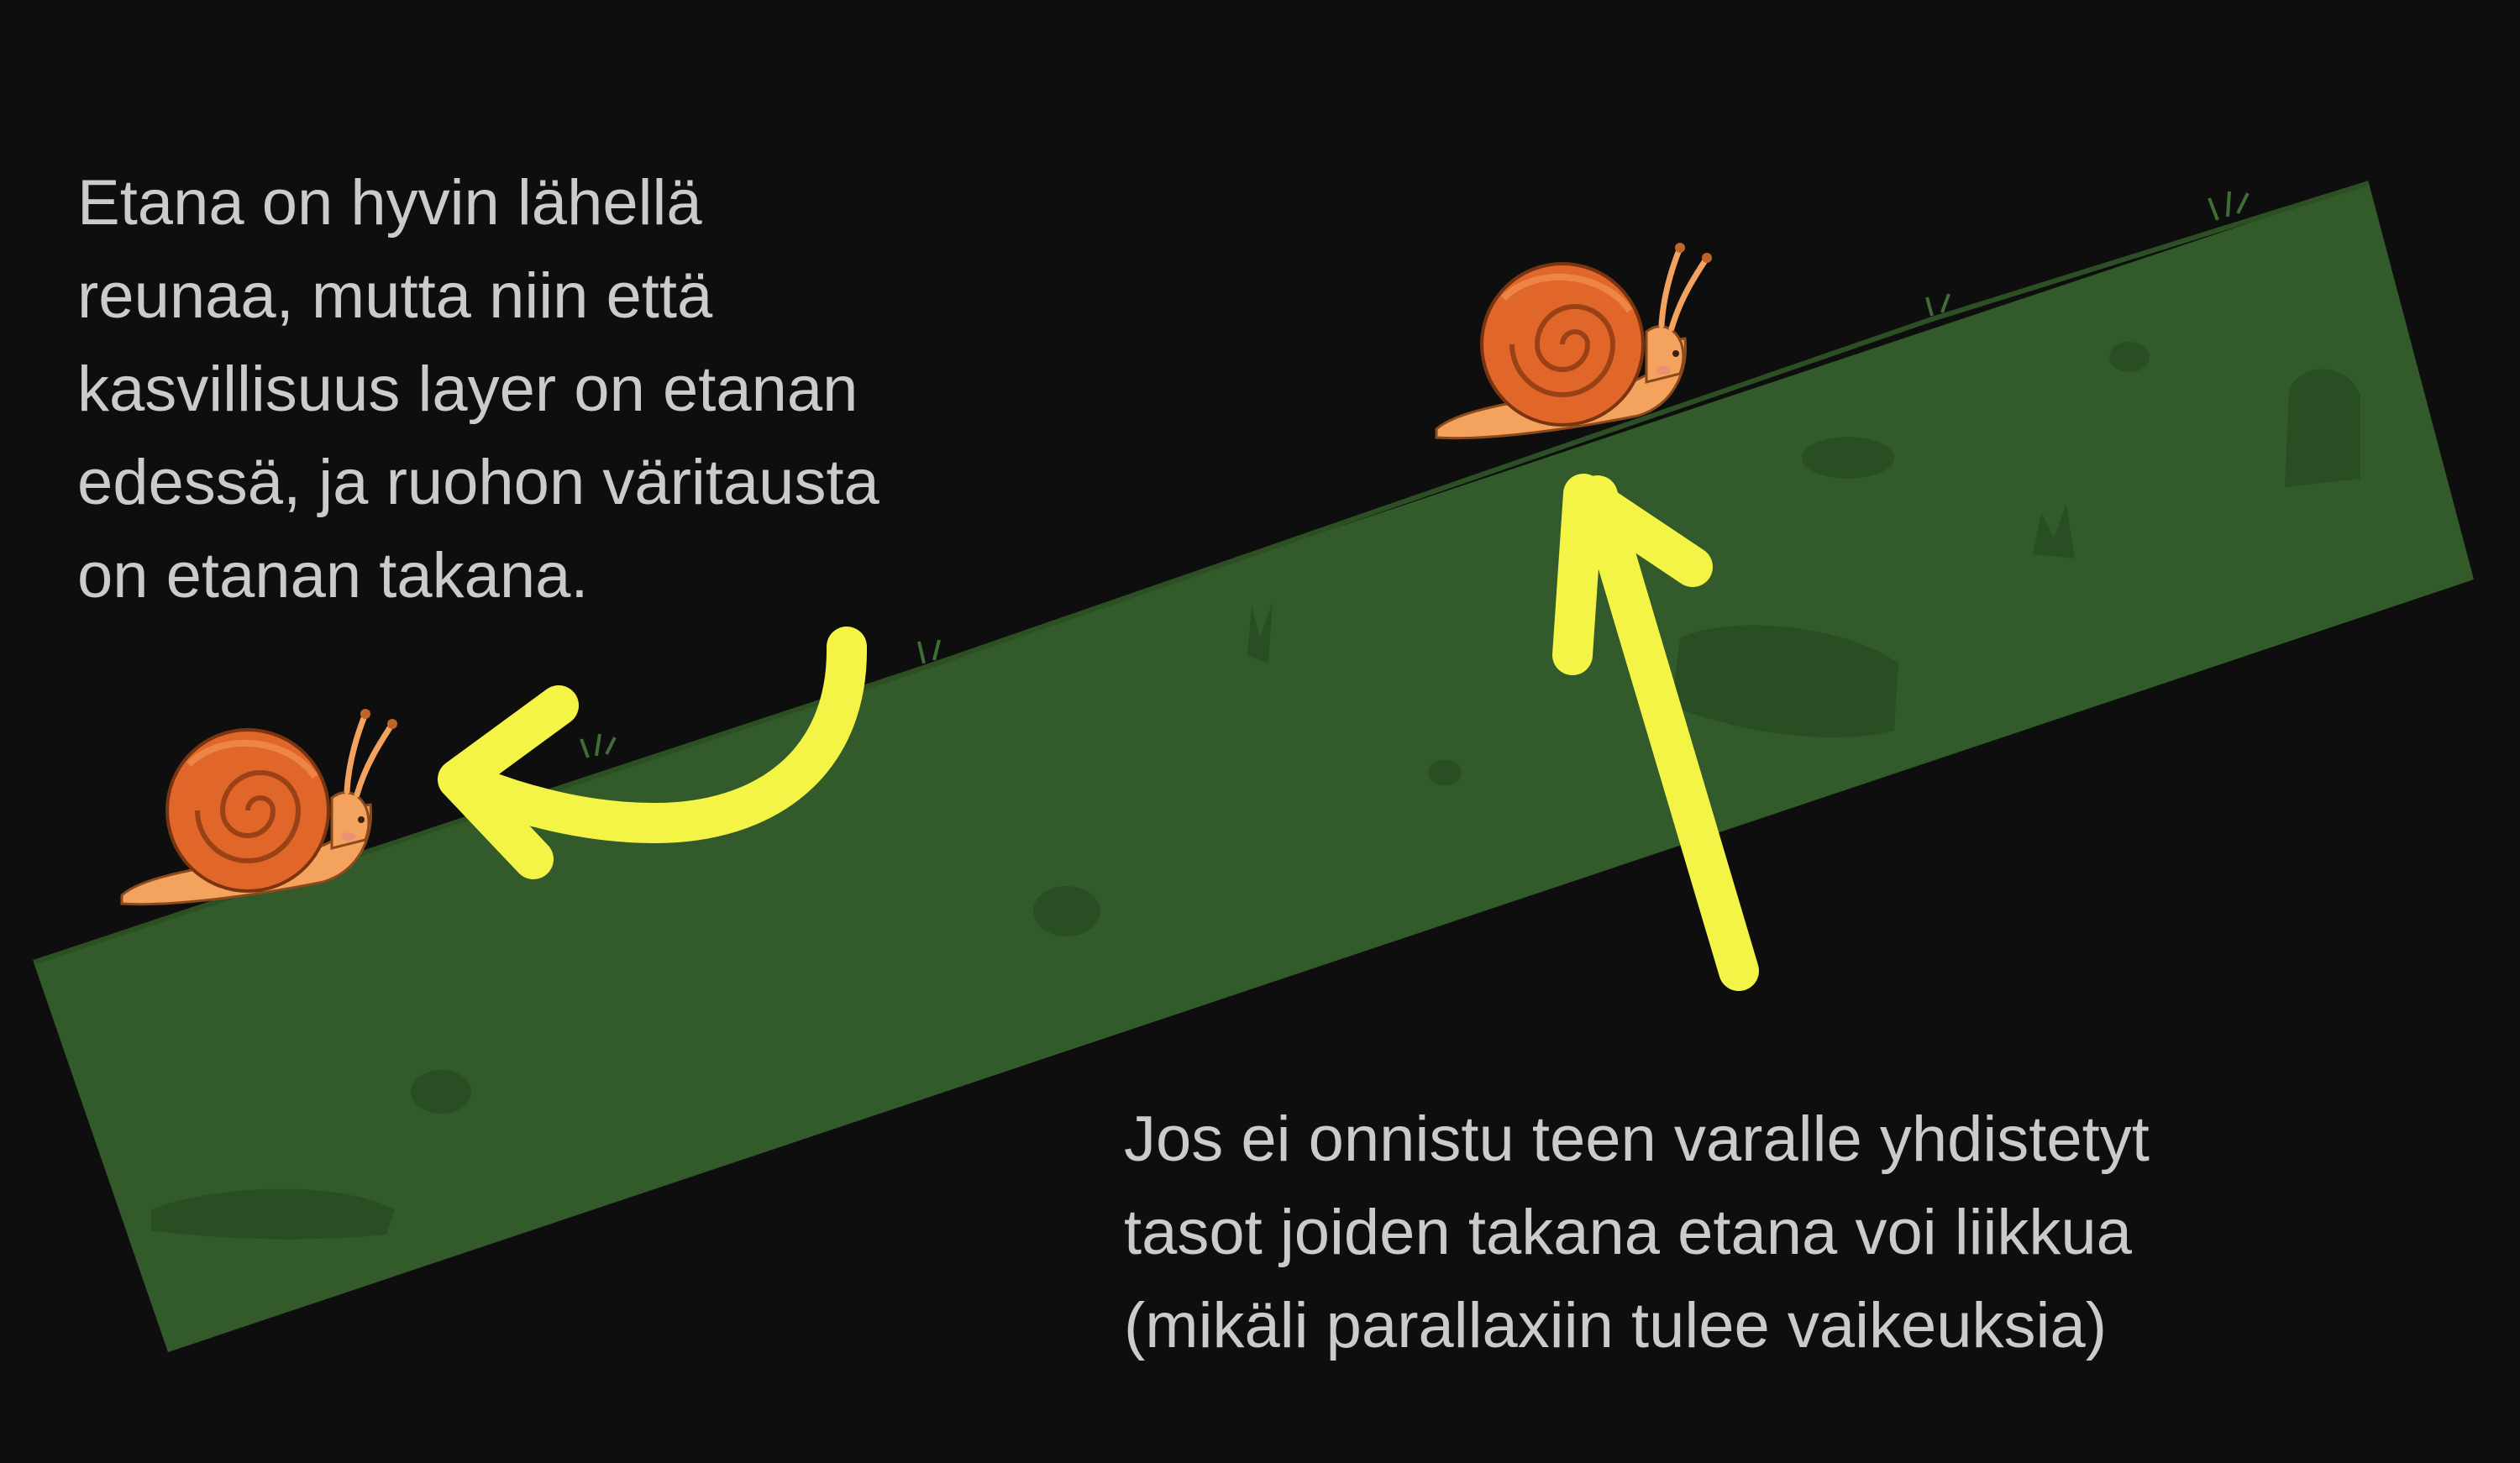  What do you see at coordinates (467, 389) in the screenshot?
I see `annotation-line: kasvillisuus layer on etanan` at bounding box center [467, 389].